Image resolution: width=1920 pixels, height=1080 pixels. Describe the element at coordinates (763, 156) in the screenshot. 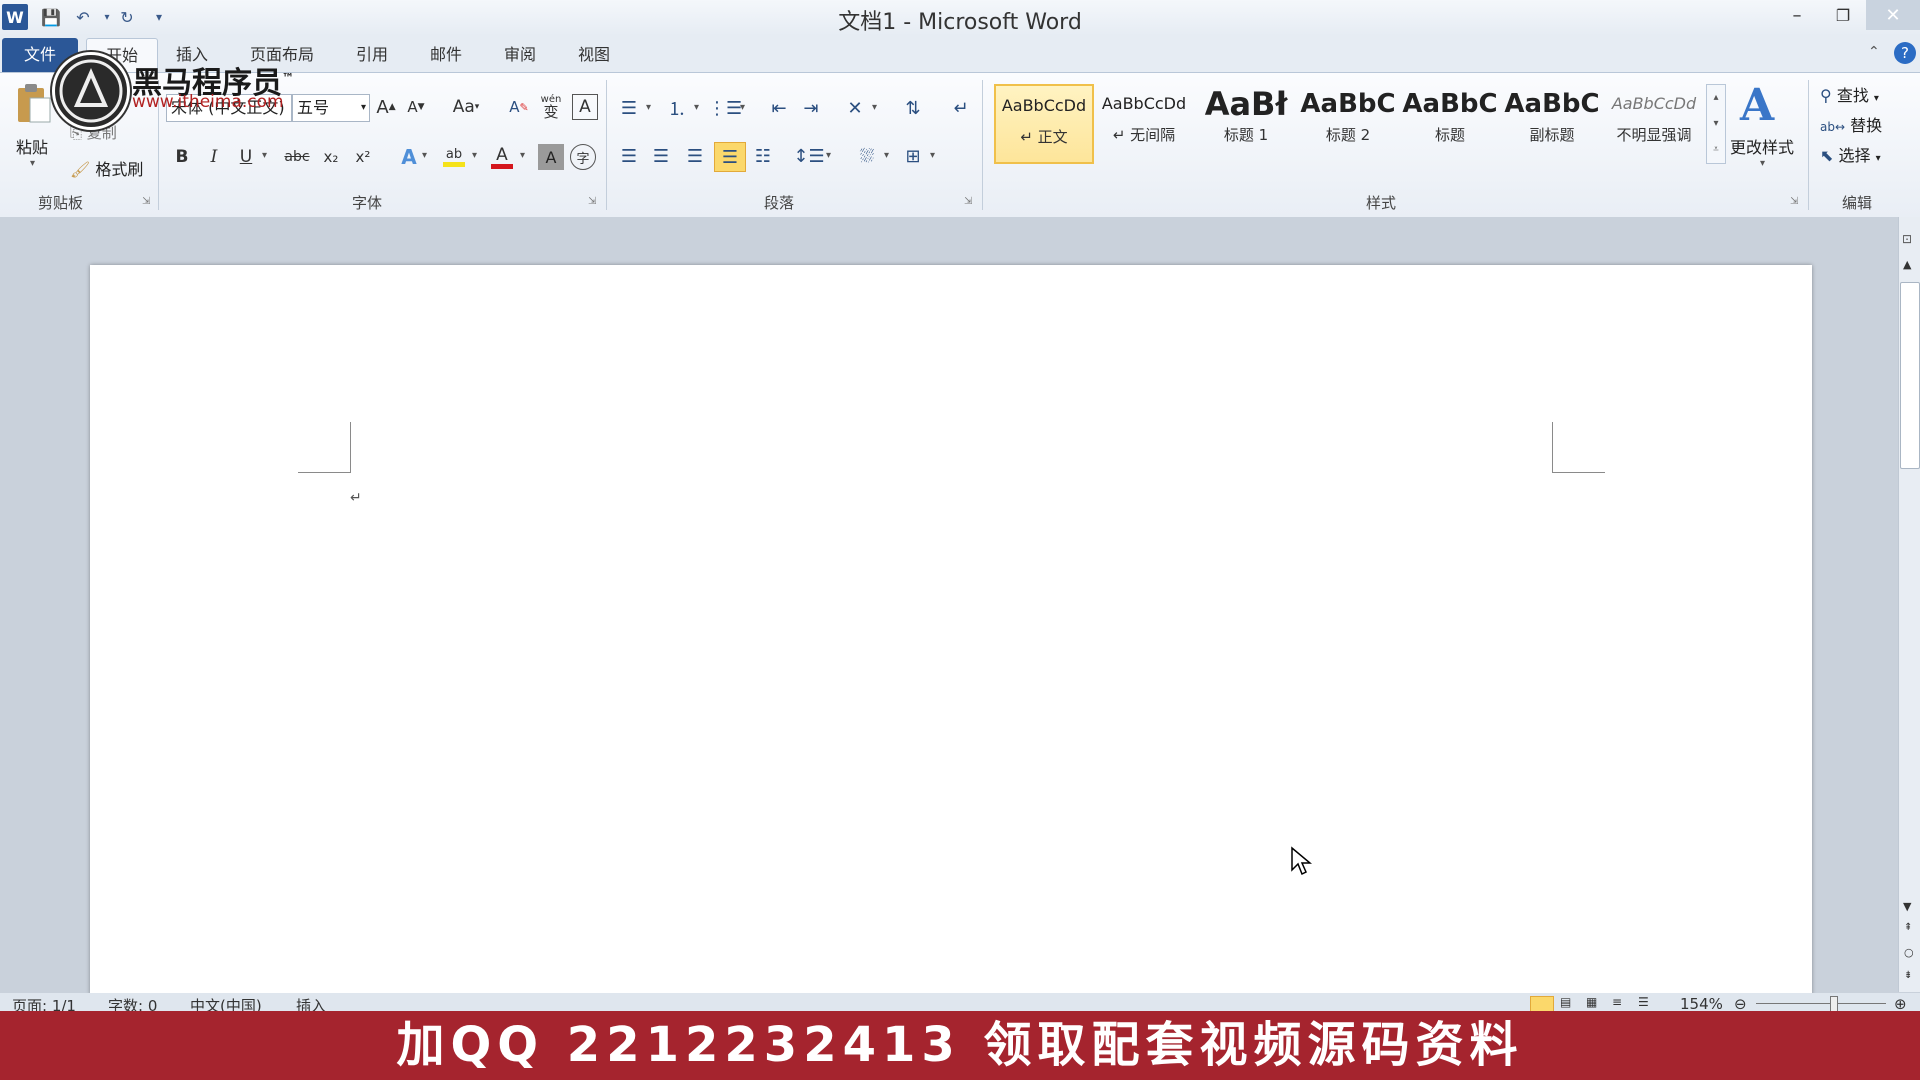

I see `distributed-icon: ☷` at that location.